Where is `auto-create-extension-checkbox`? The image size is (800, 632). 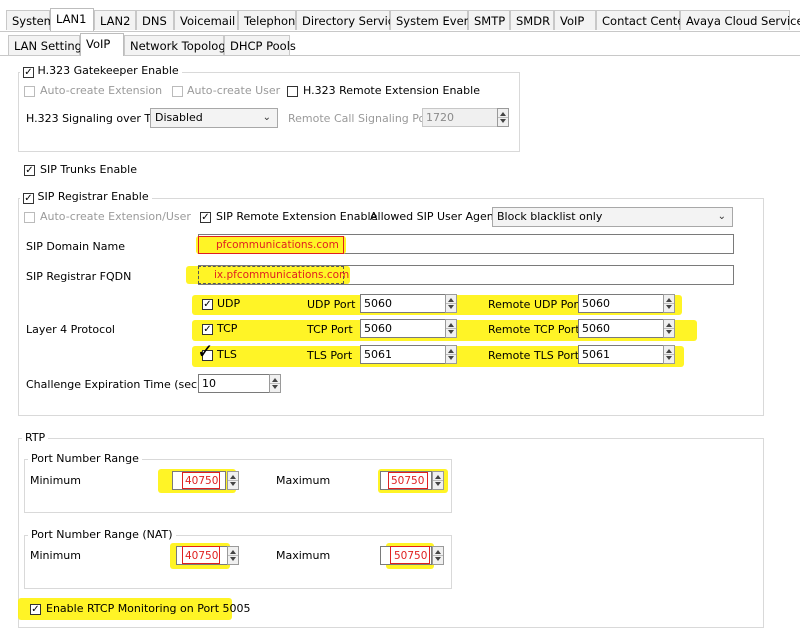 auto-create-extension-checkbox is located at coordinates (29, 91).